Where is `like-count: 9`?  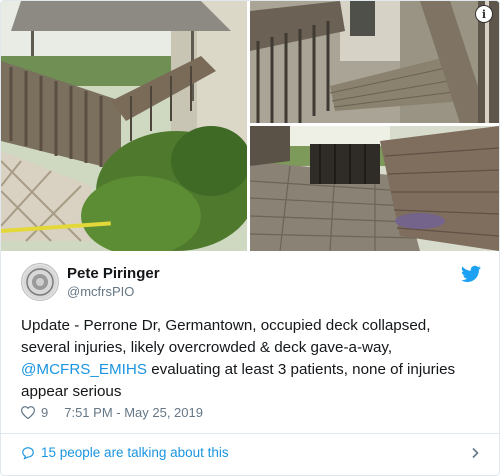
like-count: 9 is located at coordinates (44, 412).